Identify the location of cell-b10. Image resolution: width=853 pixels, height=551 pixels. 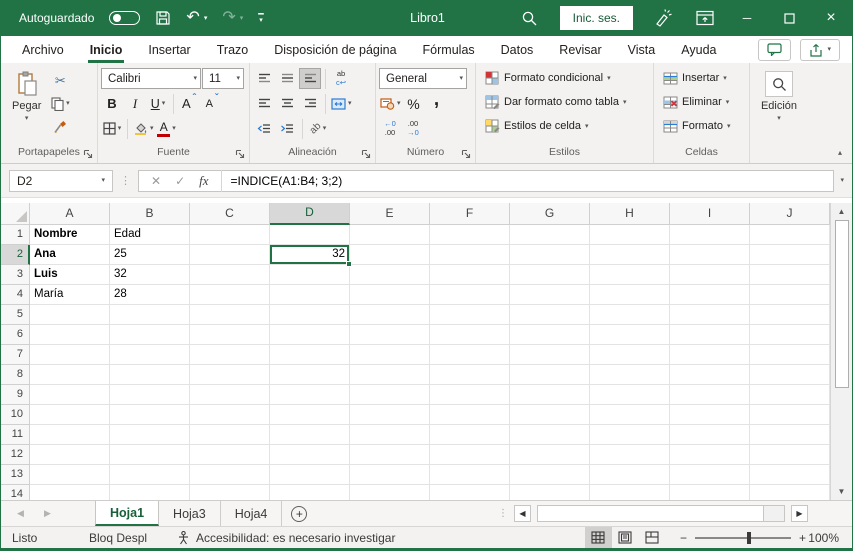
(150, 415).